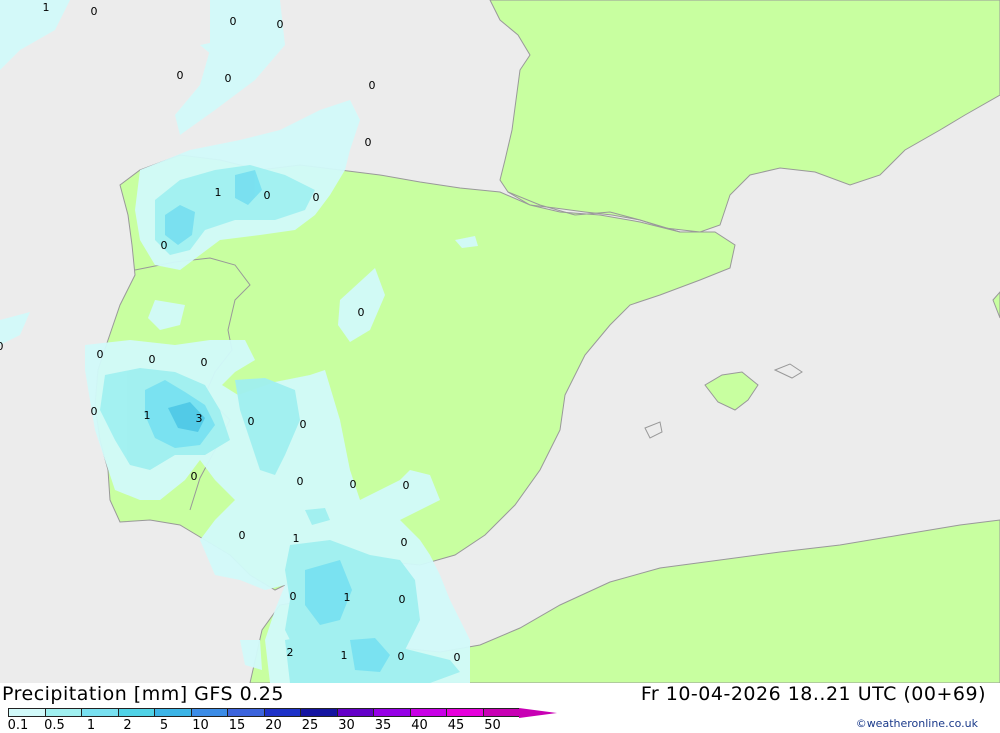 This screenshot has height=733, width=1000. What do you see at coordinates (18, 725) in the screenshot?
I see `legend-tick-label: 0.1` at bounding box center [18, 725].